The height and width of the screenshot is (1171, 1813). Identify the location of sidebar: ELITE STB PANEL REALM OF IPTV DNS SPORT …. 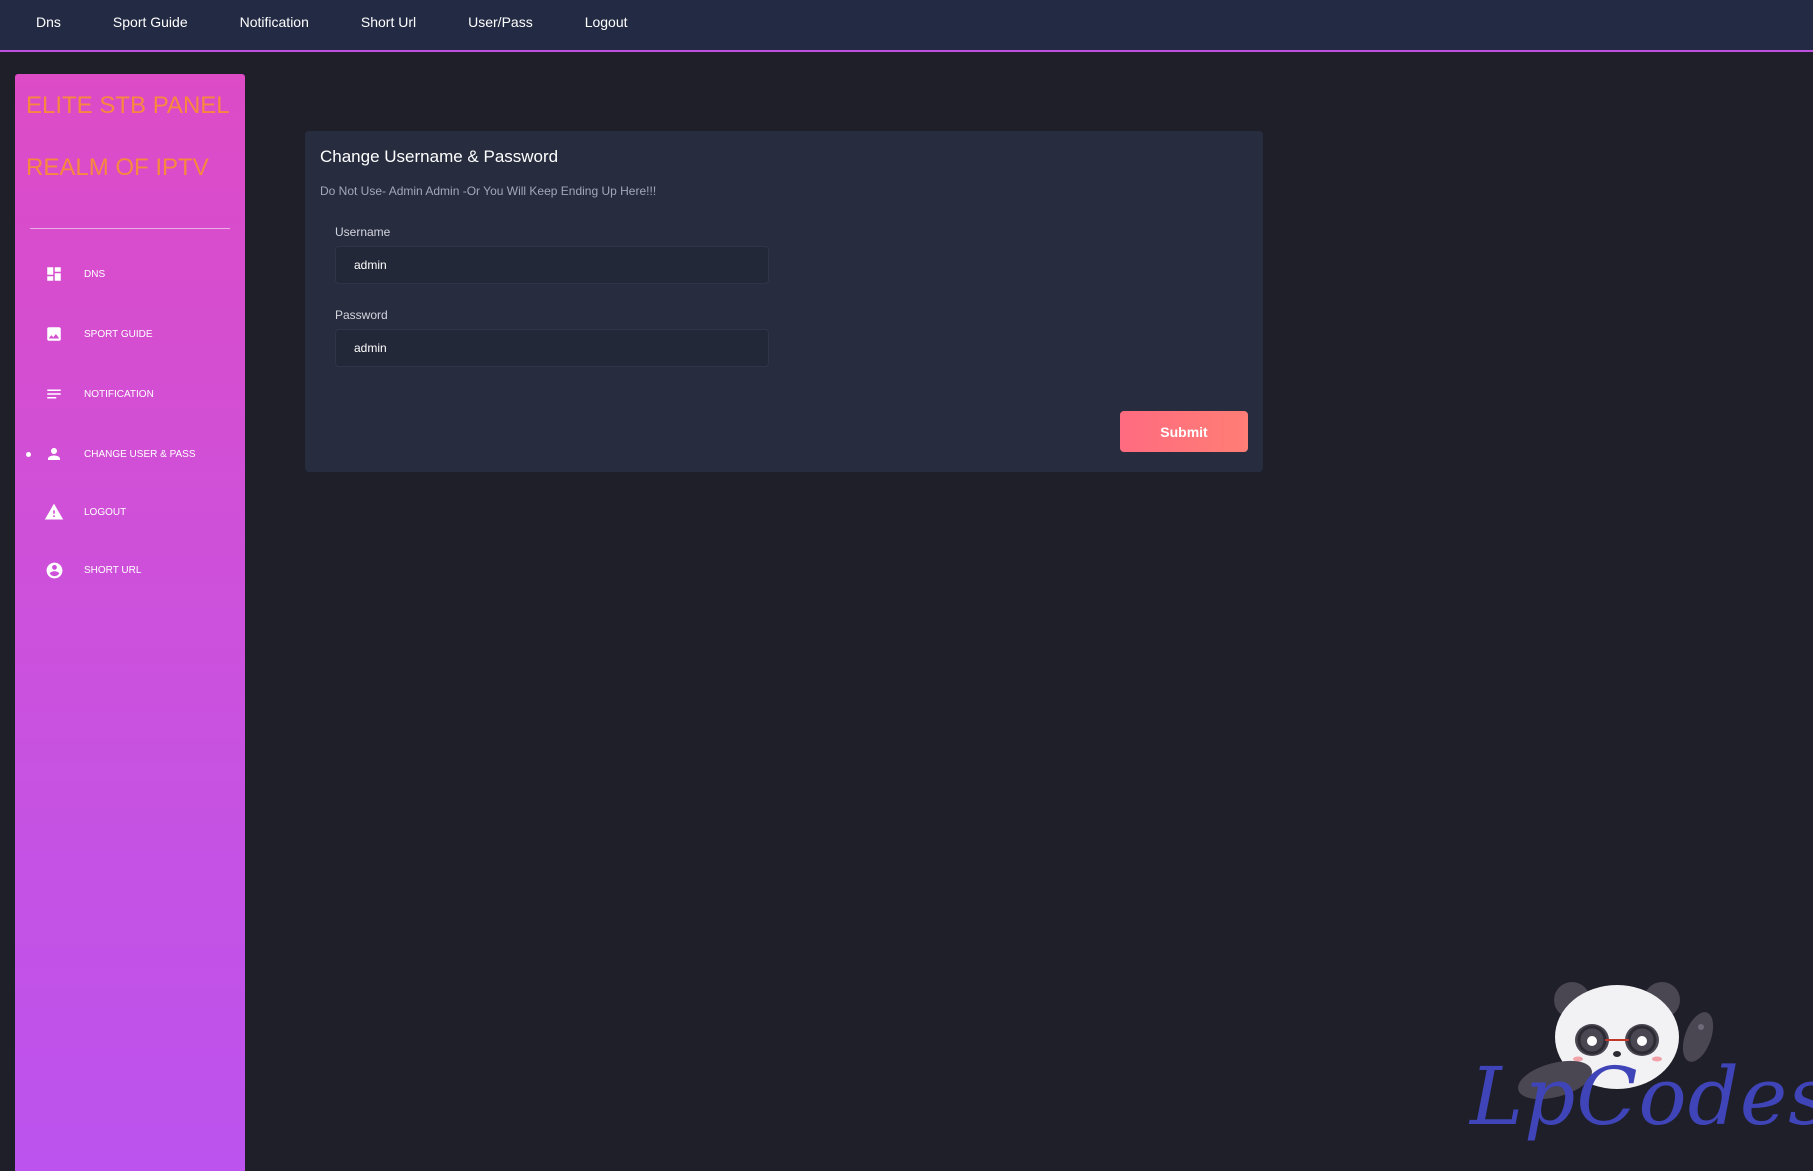
(130, 622).